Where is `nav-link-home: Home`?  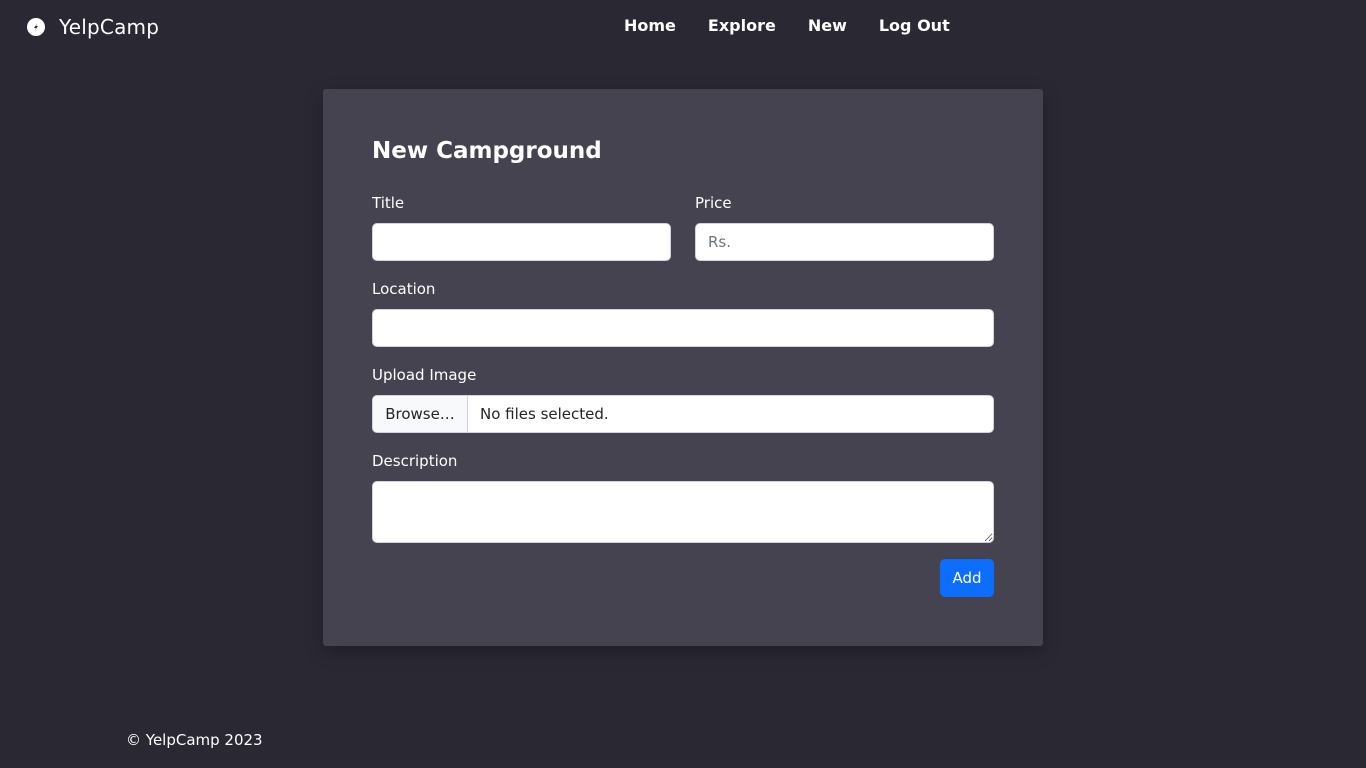 nav-link-home: Home is located at coordinates (650, 25).